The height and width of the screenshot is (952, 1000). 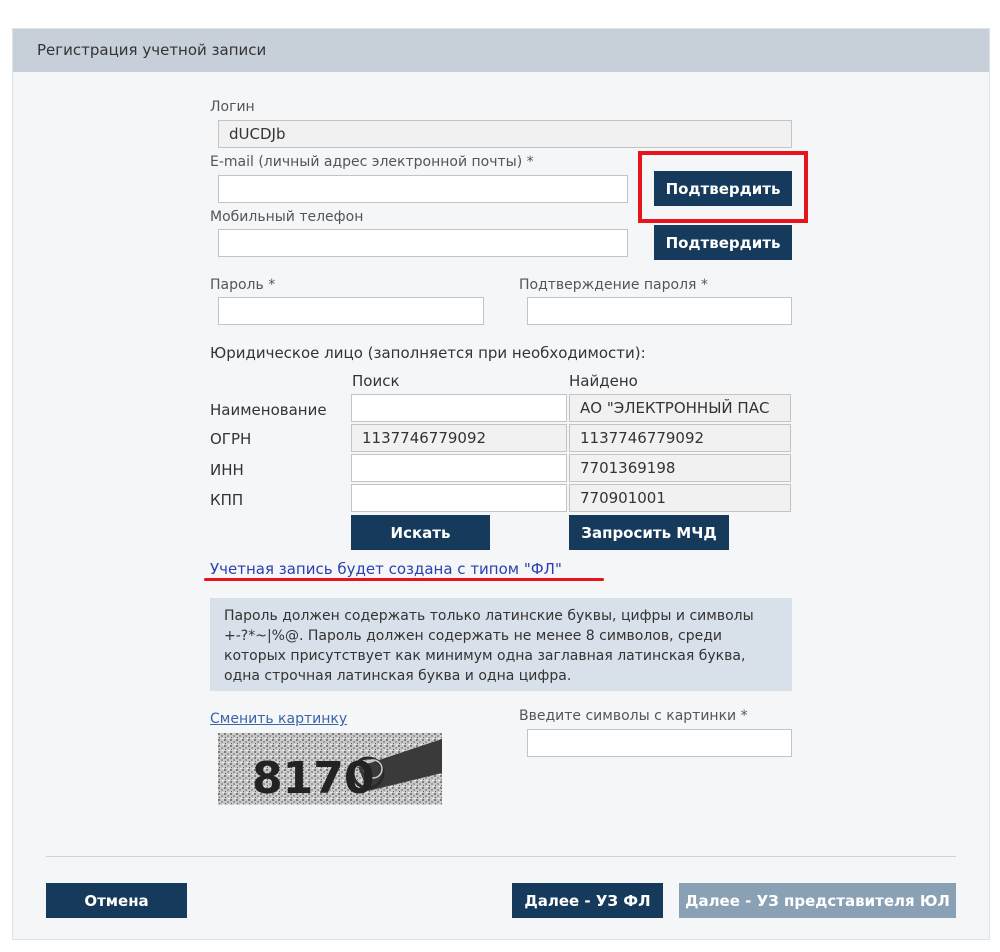 What do you see at coordinates (613, 285) in the screenshot?
I see `password-confirm-label: Подтверждение пароля *` at bounding box center [613, 285].